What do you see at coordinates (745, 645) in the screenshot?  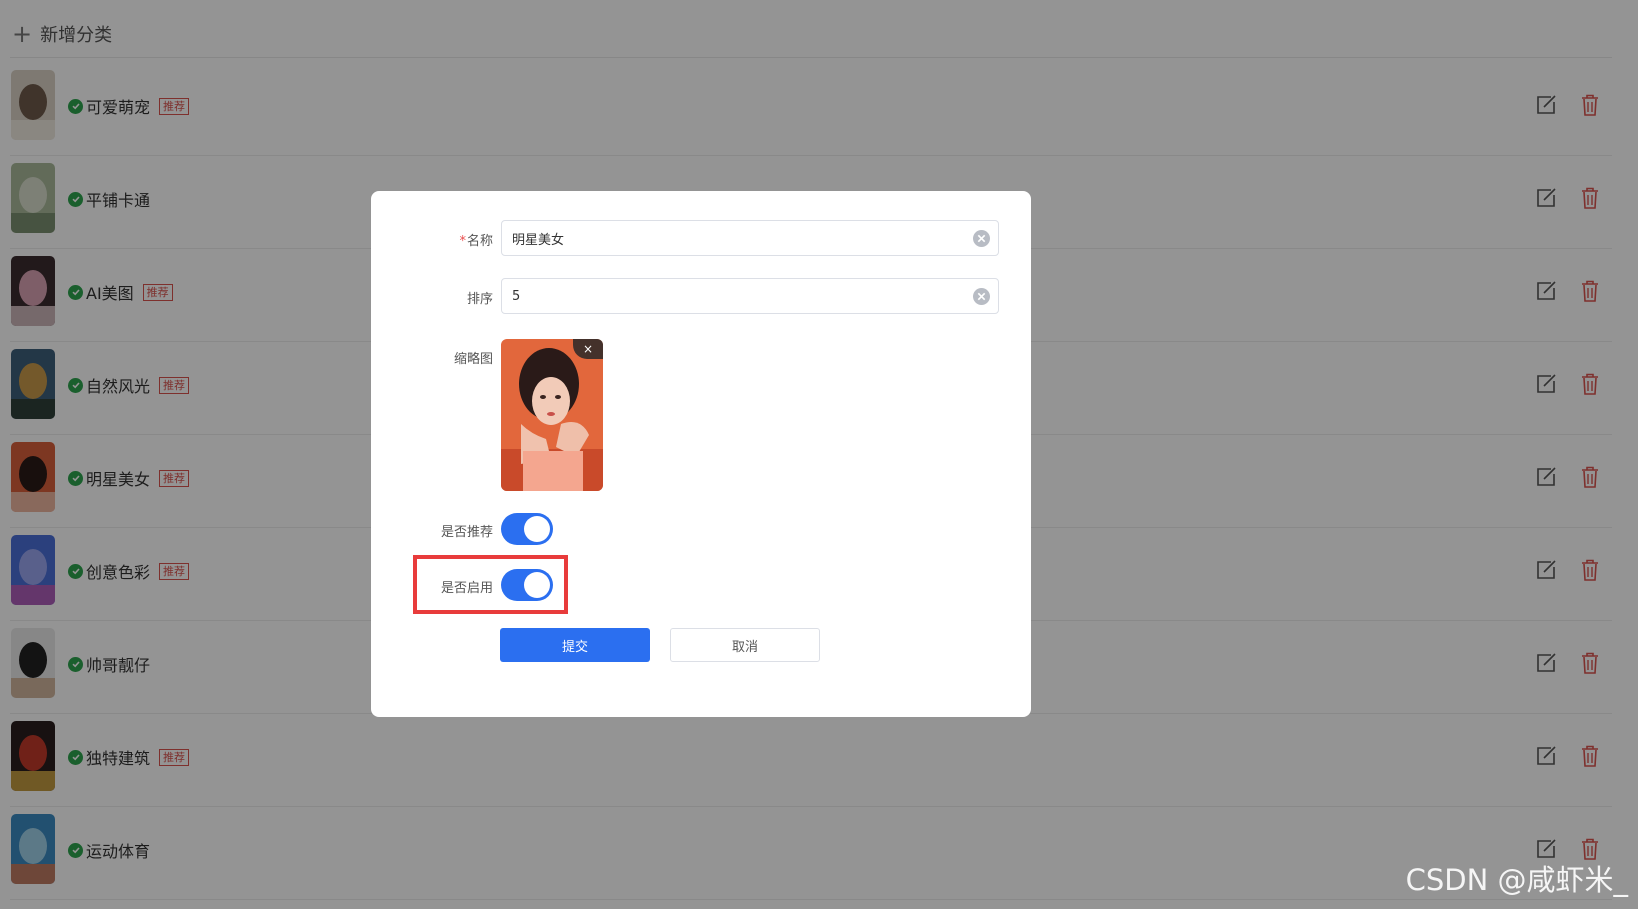 I see `cancel-button: 取消` at bounding box center [745, 645].